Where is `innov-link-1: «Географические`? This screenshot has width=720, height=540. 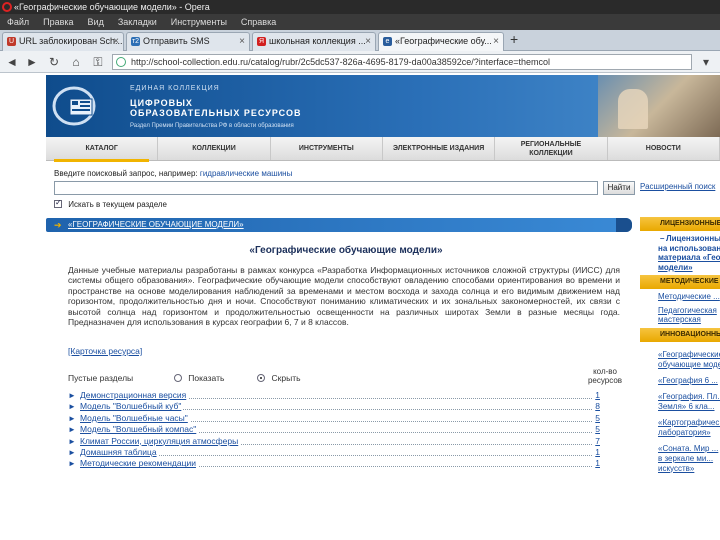 innov-link-1: «Географические is located at coordinates (689, 355).